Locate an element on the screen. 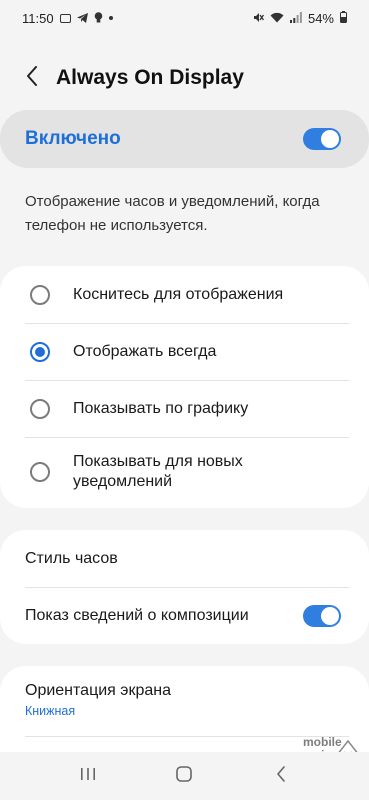 Image resolution: width=369 pixels, height=800 pixels. recents-button is located at coordinates (88, 776).